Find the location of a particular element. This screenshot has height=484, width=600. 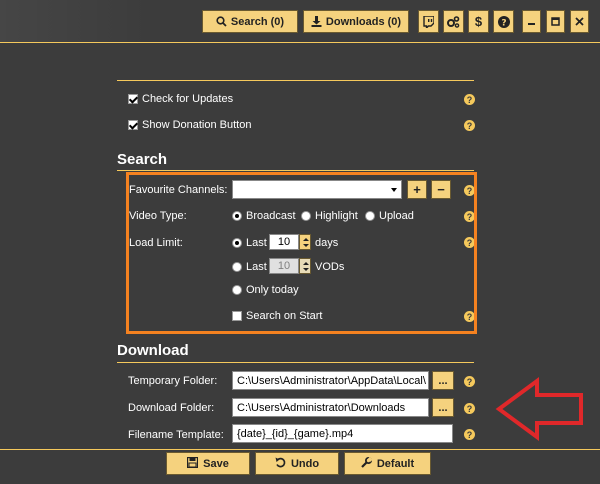

close-button is located at coordinates (579, 21).